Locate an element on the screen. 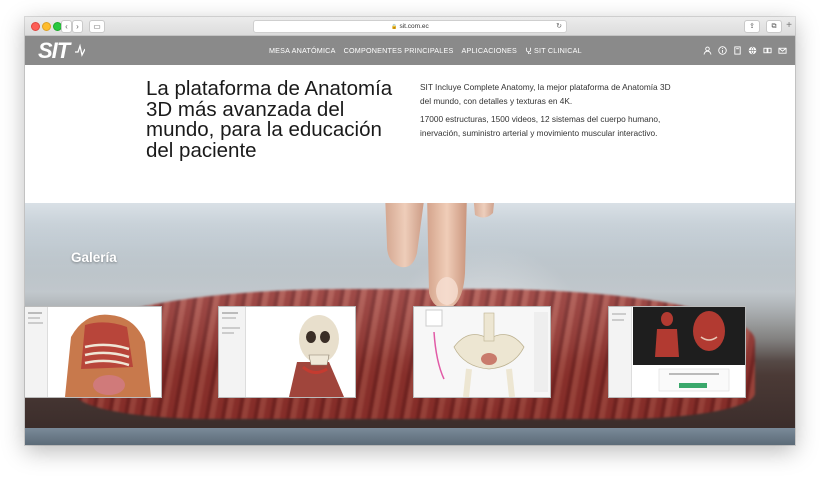  cards-icon is located at coordinates (767, 50).